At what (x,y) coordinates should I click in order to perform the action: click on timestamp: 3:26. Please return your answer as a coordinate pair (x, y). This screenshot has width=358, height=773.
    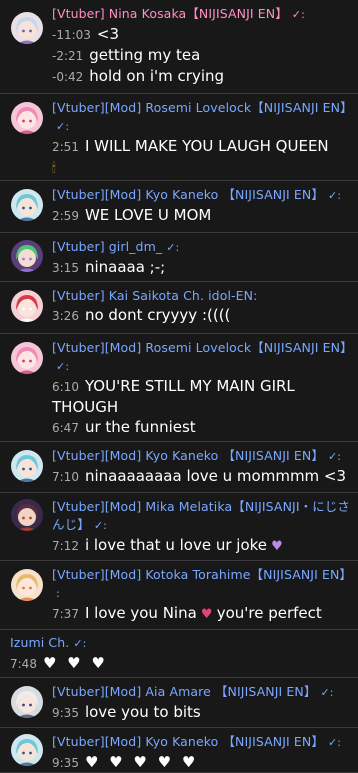
    Looking at the image, I should click on (65, 316).